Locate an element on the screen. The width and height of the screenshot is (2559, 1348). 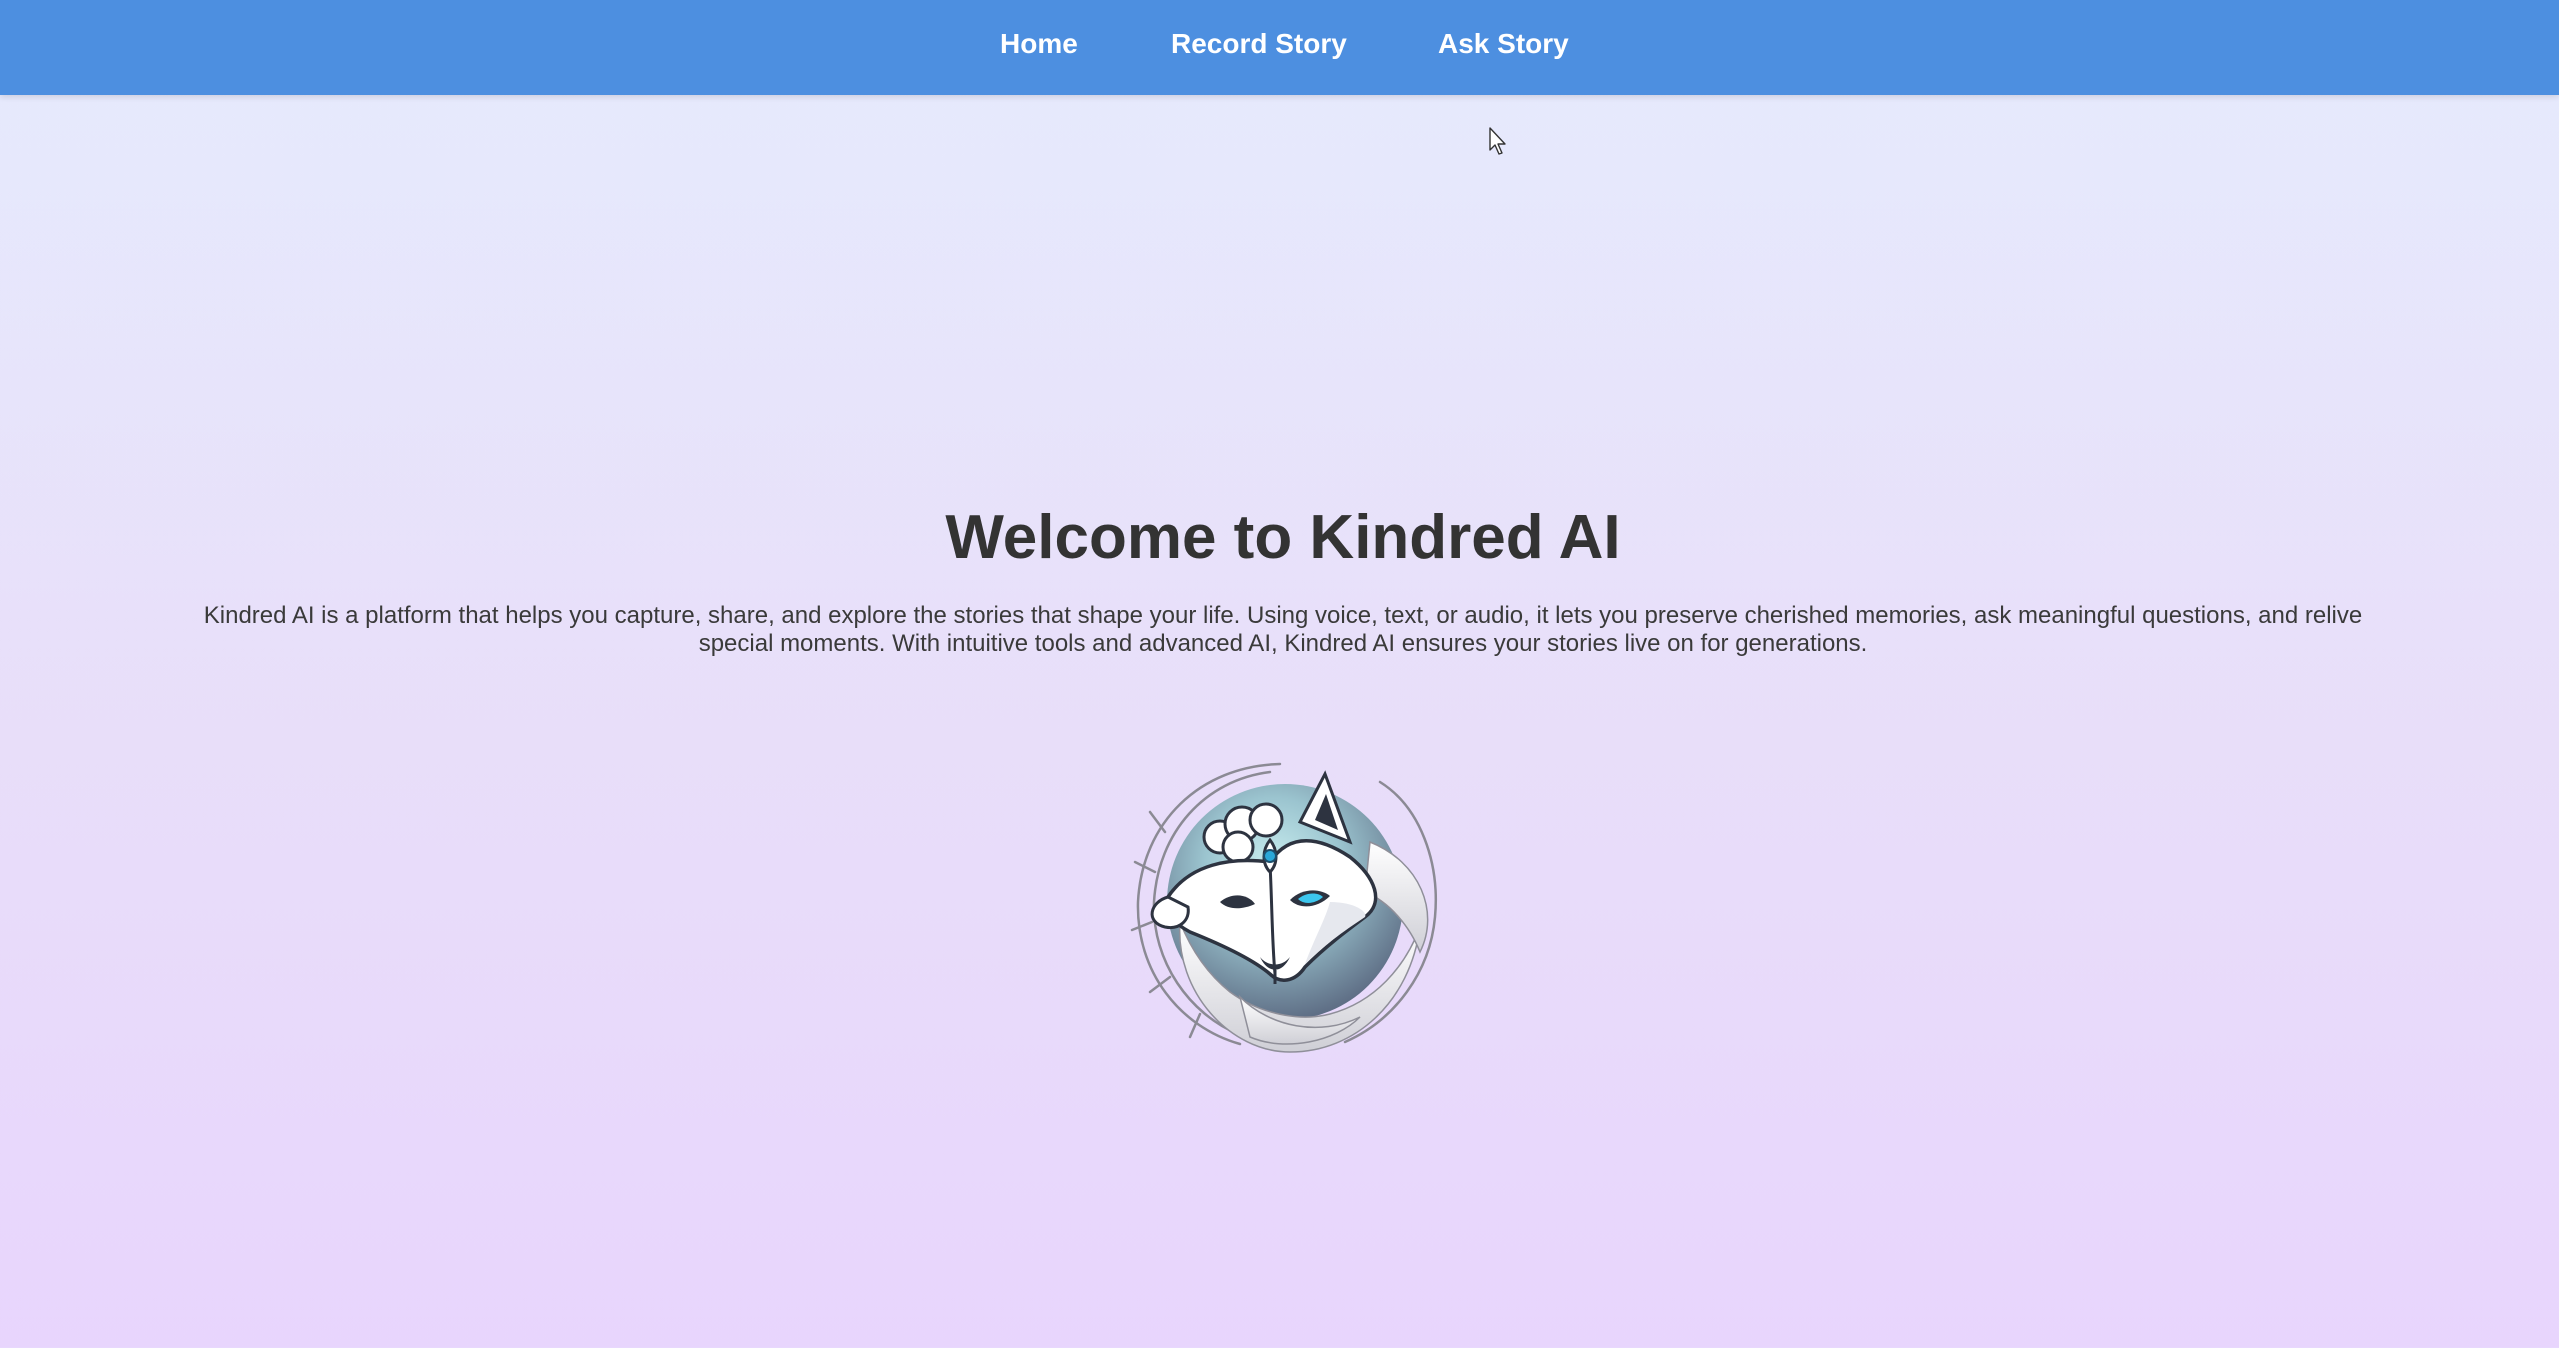
nav-ask-story-link: Ask Story is located at coordinates (1503, 44).